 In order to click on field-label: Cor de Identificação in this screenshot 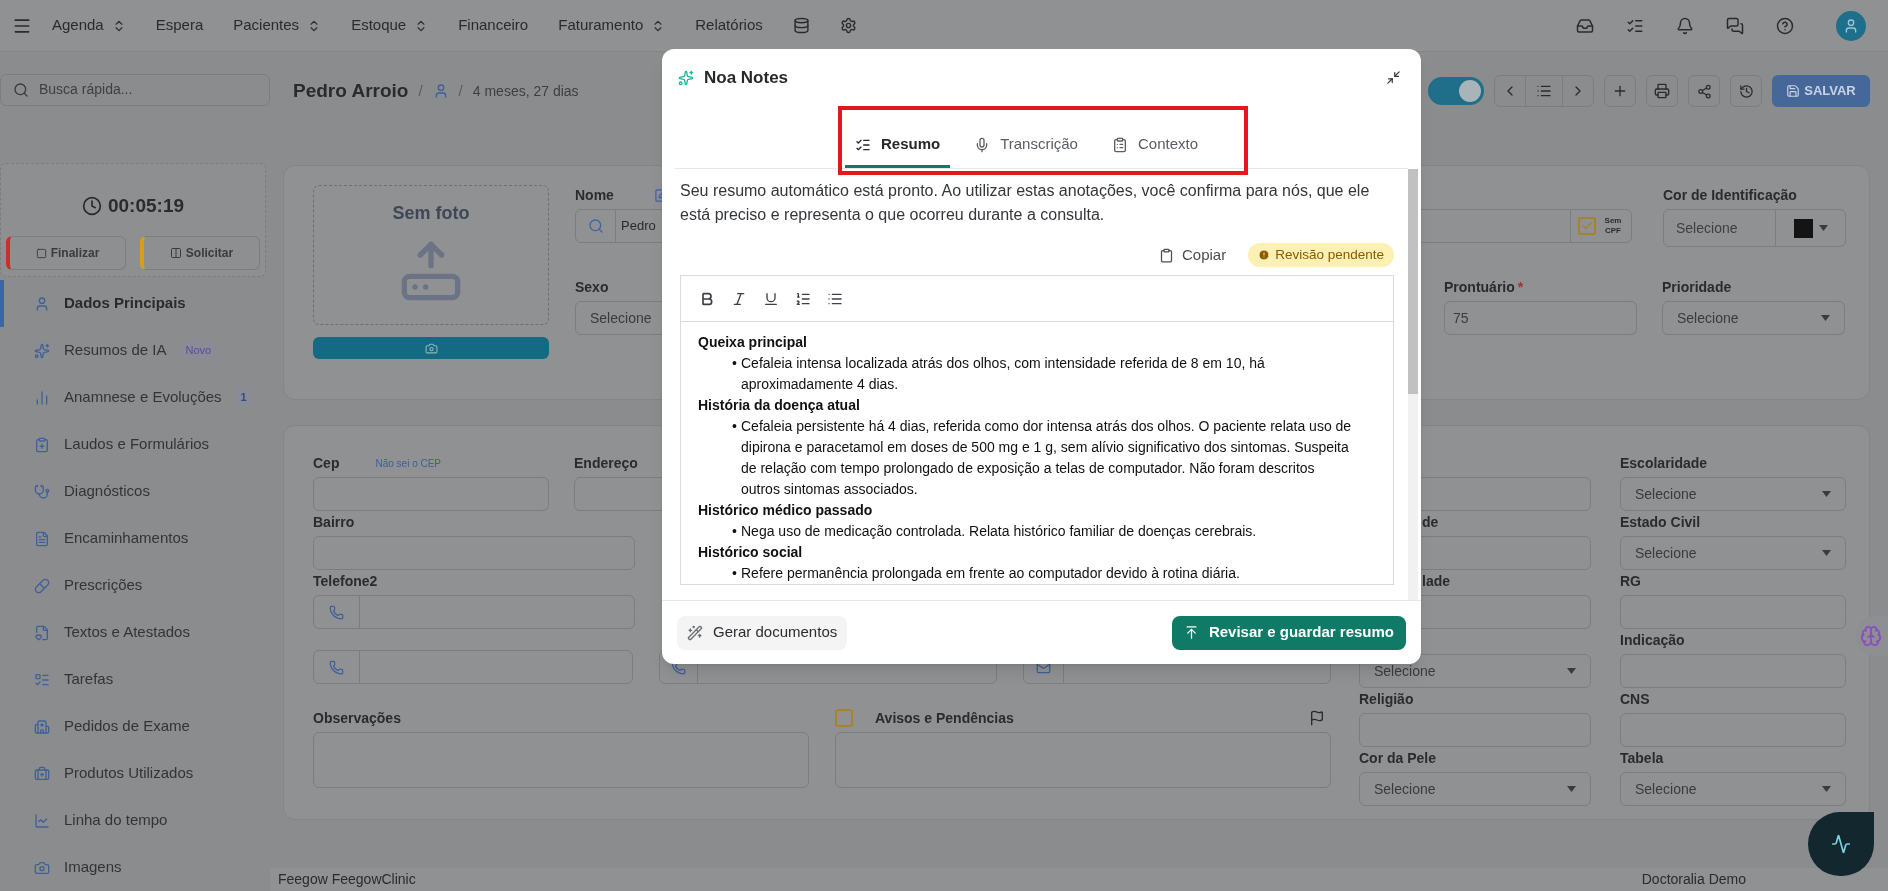, I will do `click(1730, 195)`.